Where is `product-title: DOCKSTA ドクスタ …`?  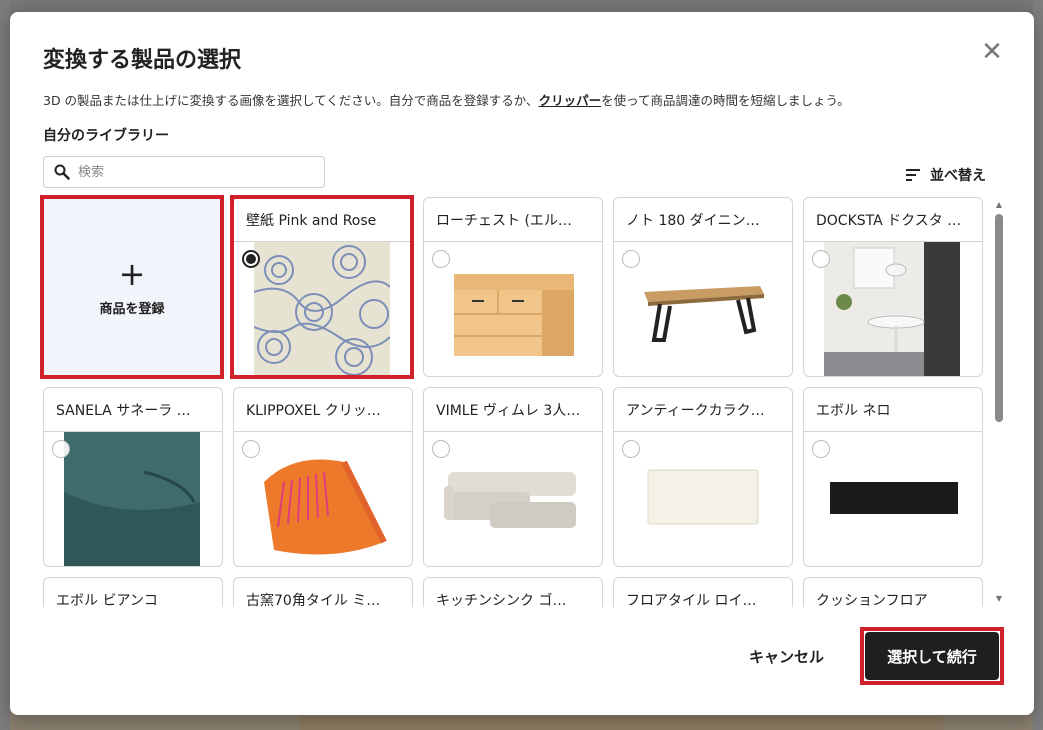
product-title: DOCKSTA ドクスタ … is located at coordinates (893, 220).